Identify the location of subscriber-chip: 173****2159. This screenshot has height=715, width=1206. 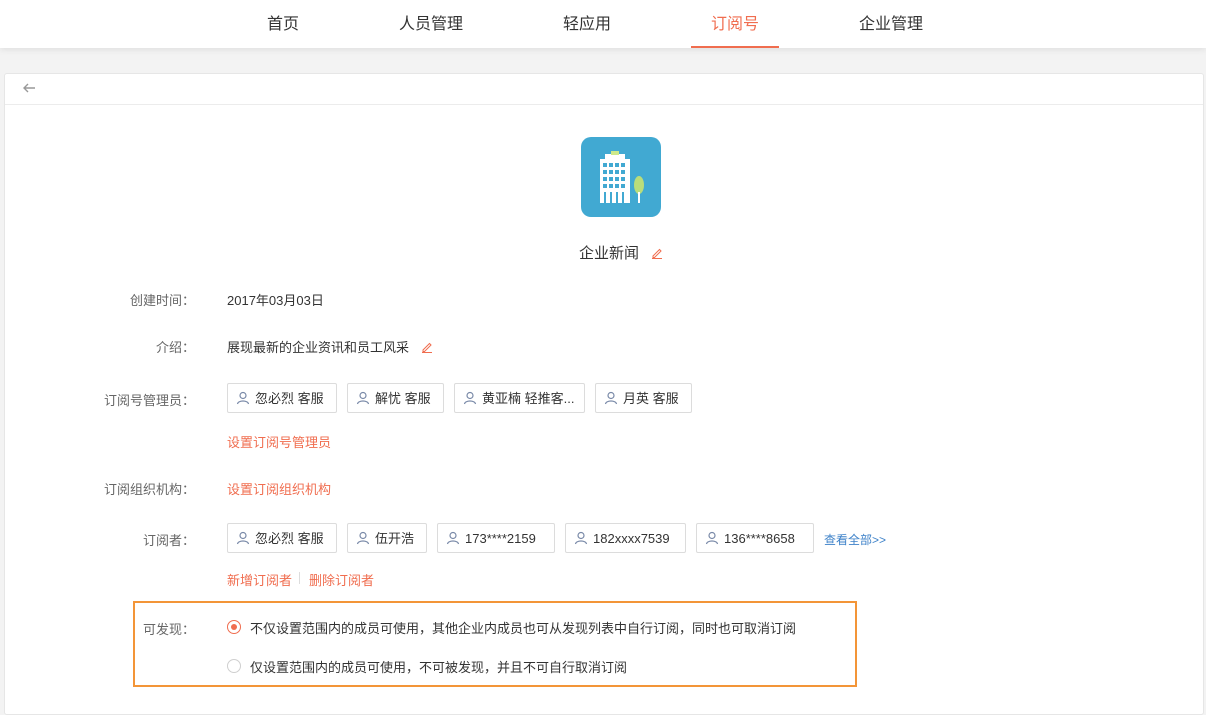
(496, 538).